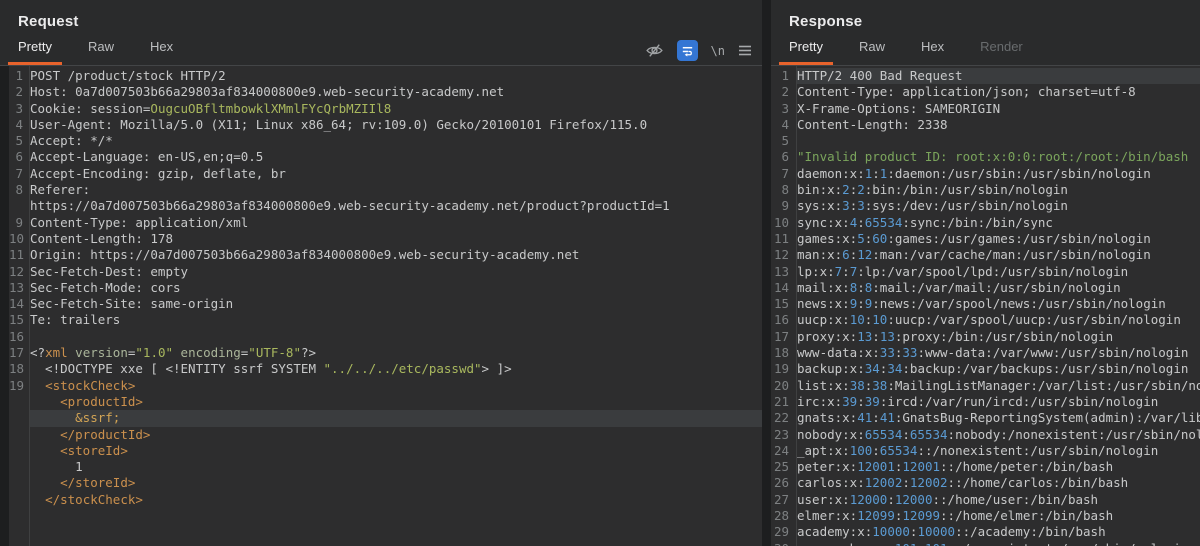 The width and height of the screenshot is (1200, 546). What do you see at coordinates (105, 434) in the screenshot?
I see `code-line: </productId>` at bounding box center [105, 434].